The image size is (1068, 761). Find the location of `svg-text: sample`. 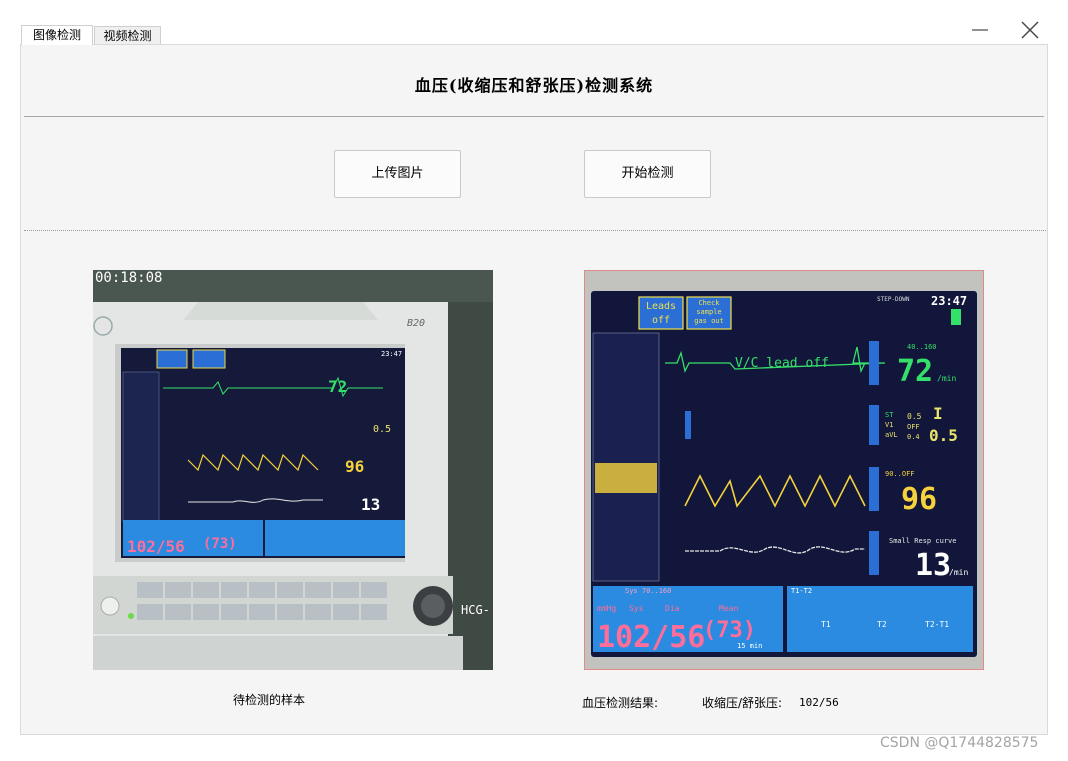

svg-text: sample is located at coordinates (708, 312).